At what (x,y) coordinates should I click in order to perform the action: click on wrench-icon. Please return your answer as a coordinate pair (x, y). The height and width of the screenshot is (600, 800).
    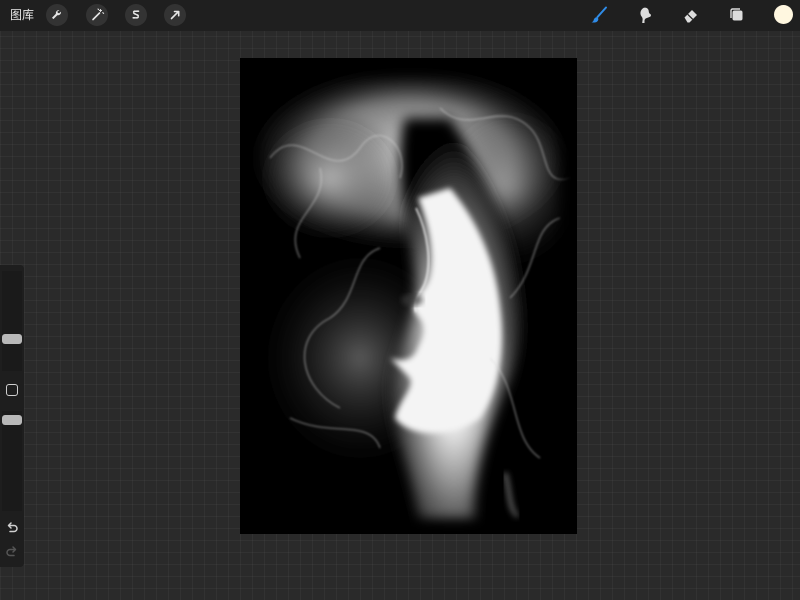
    Looking at the image, I should click on (57, 15).